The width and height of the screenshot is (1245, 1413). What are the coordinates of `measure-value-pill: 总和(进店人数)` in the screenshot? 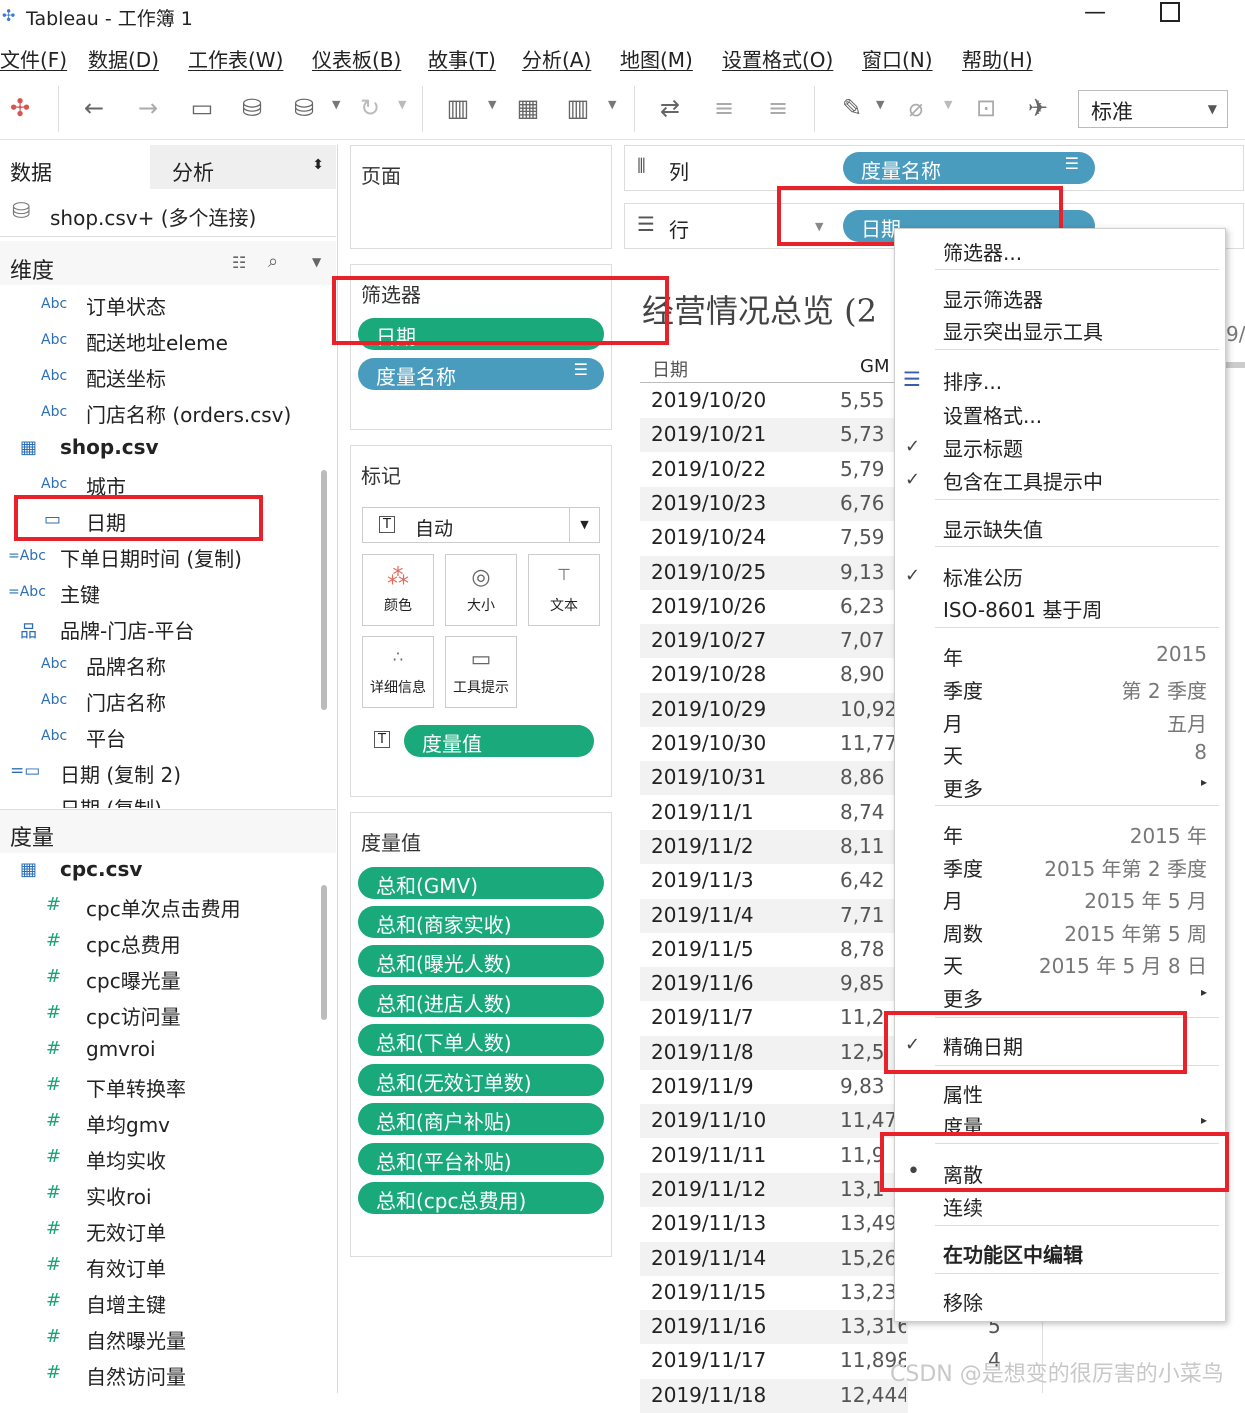 It's located at (481, 1001).